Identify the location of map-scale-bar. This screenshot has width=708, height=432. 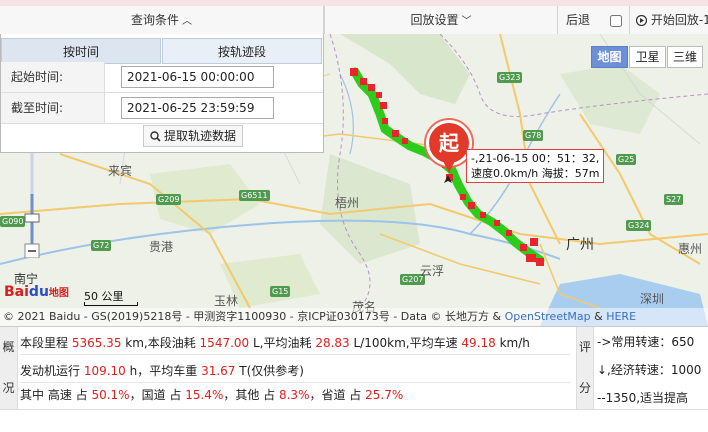
(111, 304).